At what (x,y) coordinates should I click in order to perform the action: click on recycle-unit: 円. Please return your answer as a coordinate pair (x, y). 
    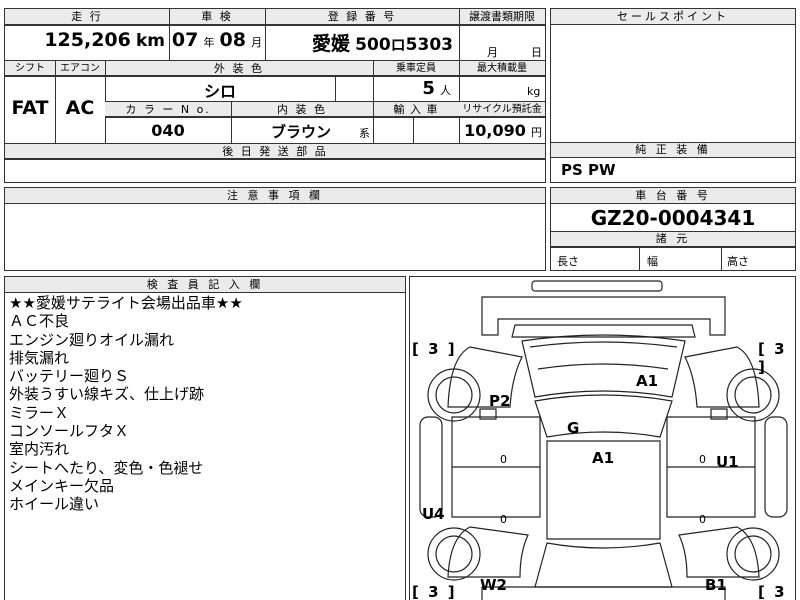
    Looking at the image, I should click on (536, 132).